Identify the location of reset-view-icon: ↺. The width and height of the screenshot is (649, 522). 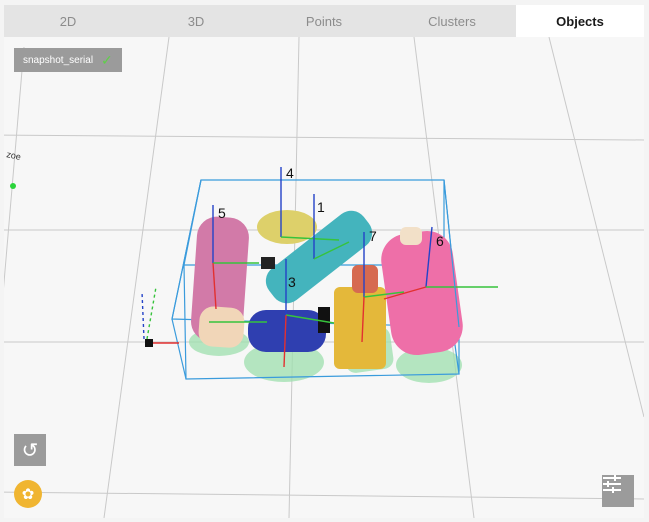
(30, 450).